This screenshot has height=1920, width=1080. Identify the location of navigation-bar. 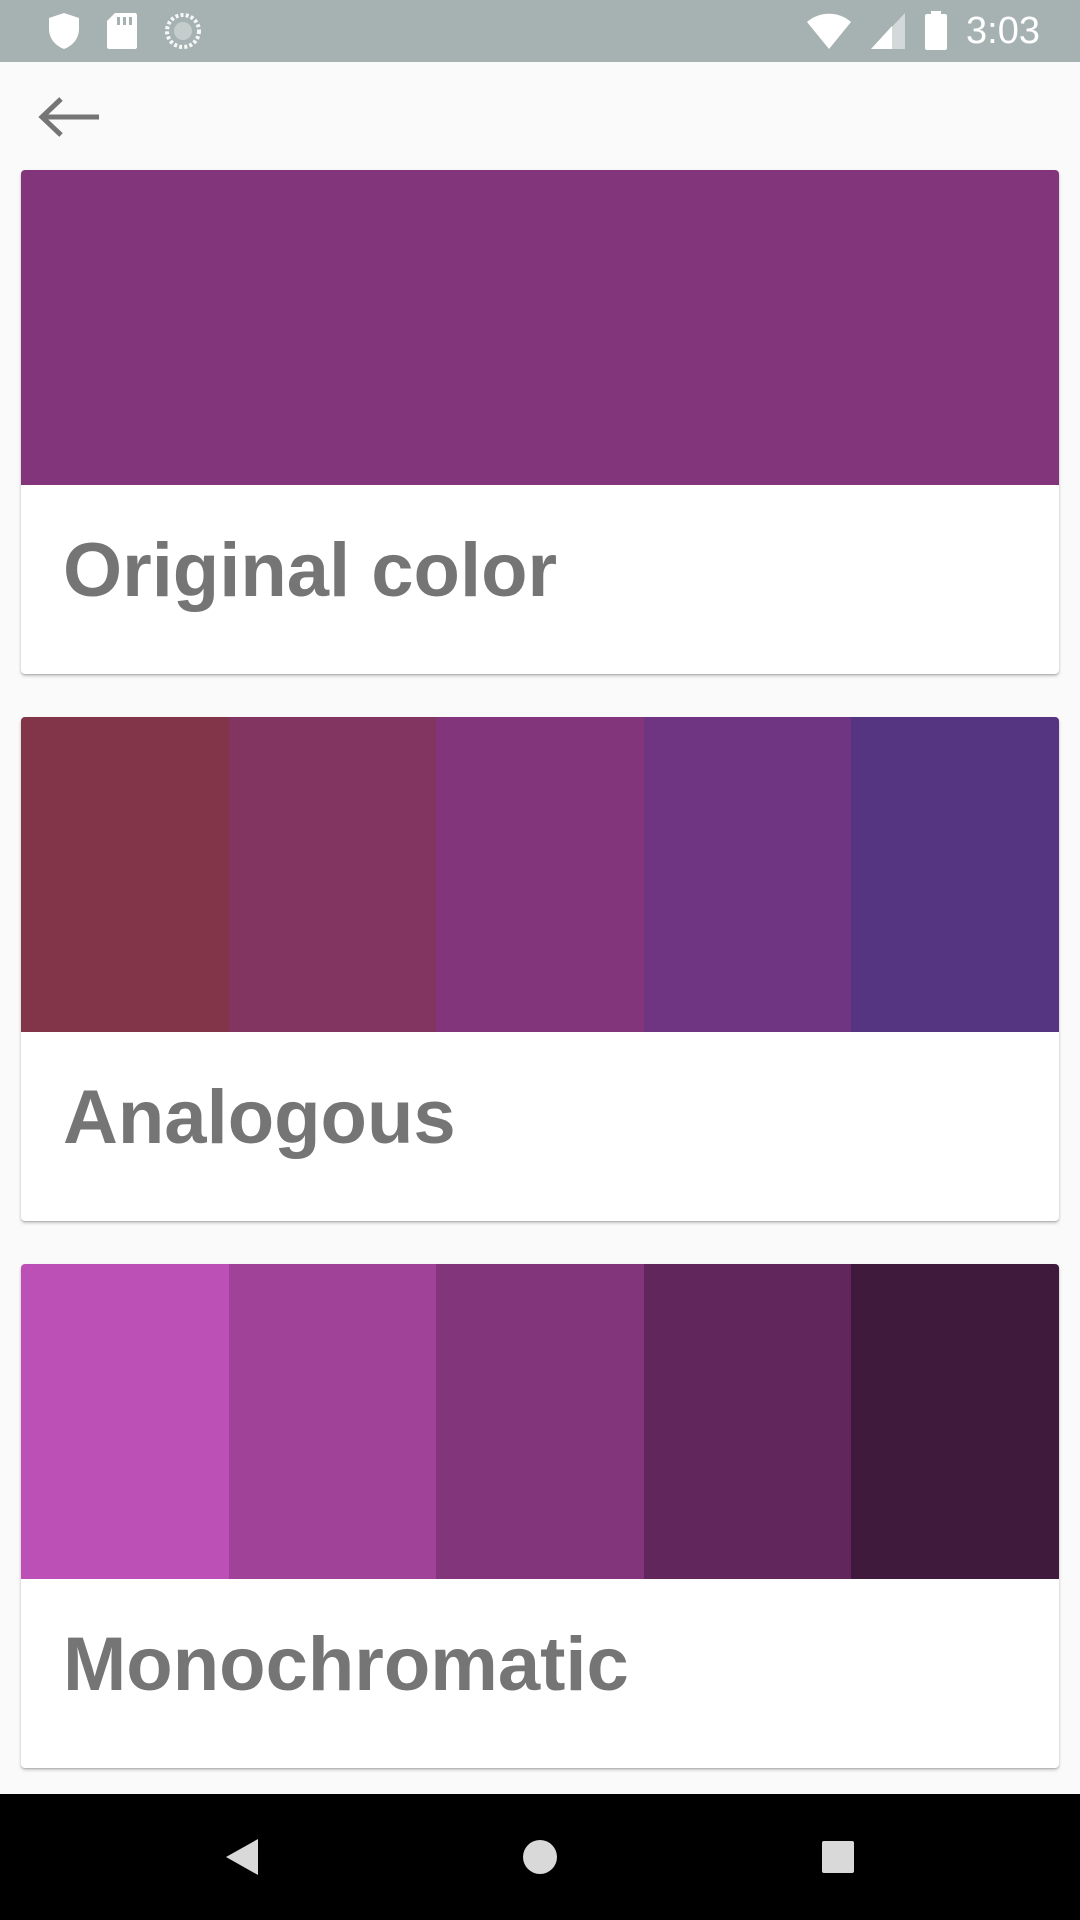
(540, 1857).